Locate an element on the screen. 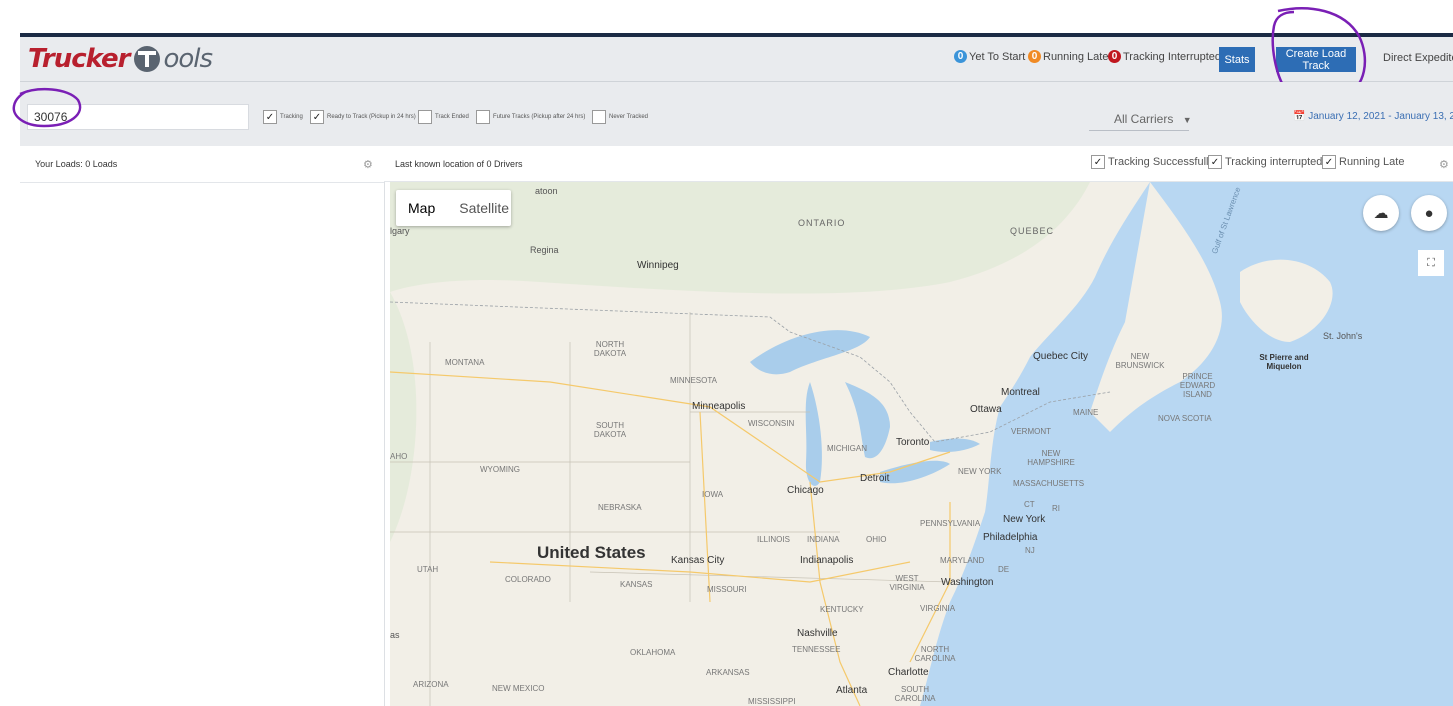 This screenshot has height=706, width=1453. checkbox-label: Tracking interrupted is located at coordinates (1274, 162).